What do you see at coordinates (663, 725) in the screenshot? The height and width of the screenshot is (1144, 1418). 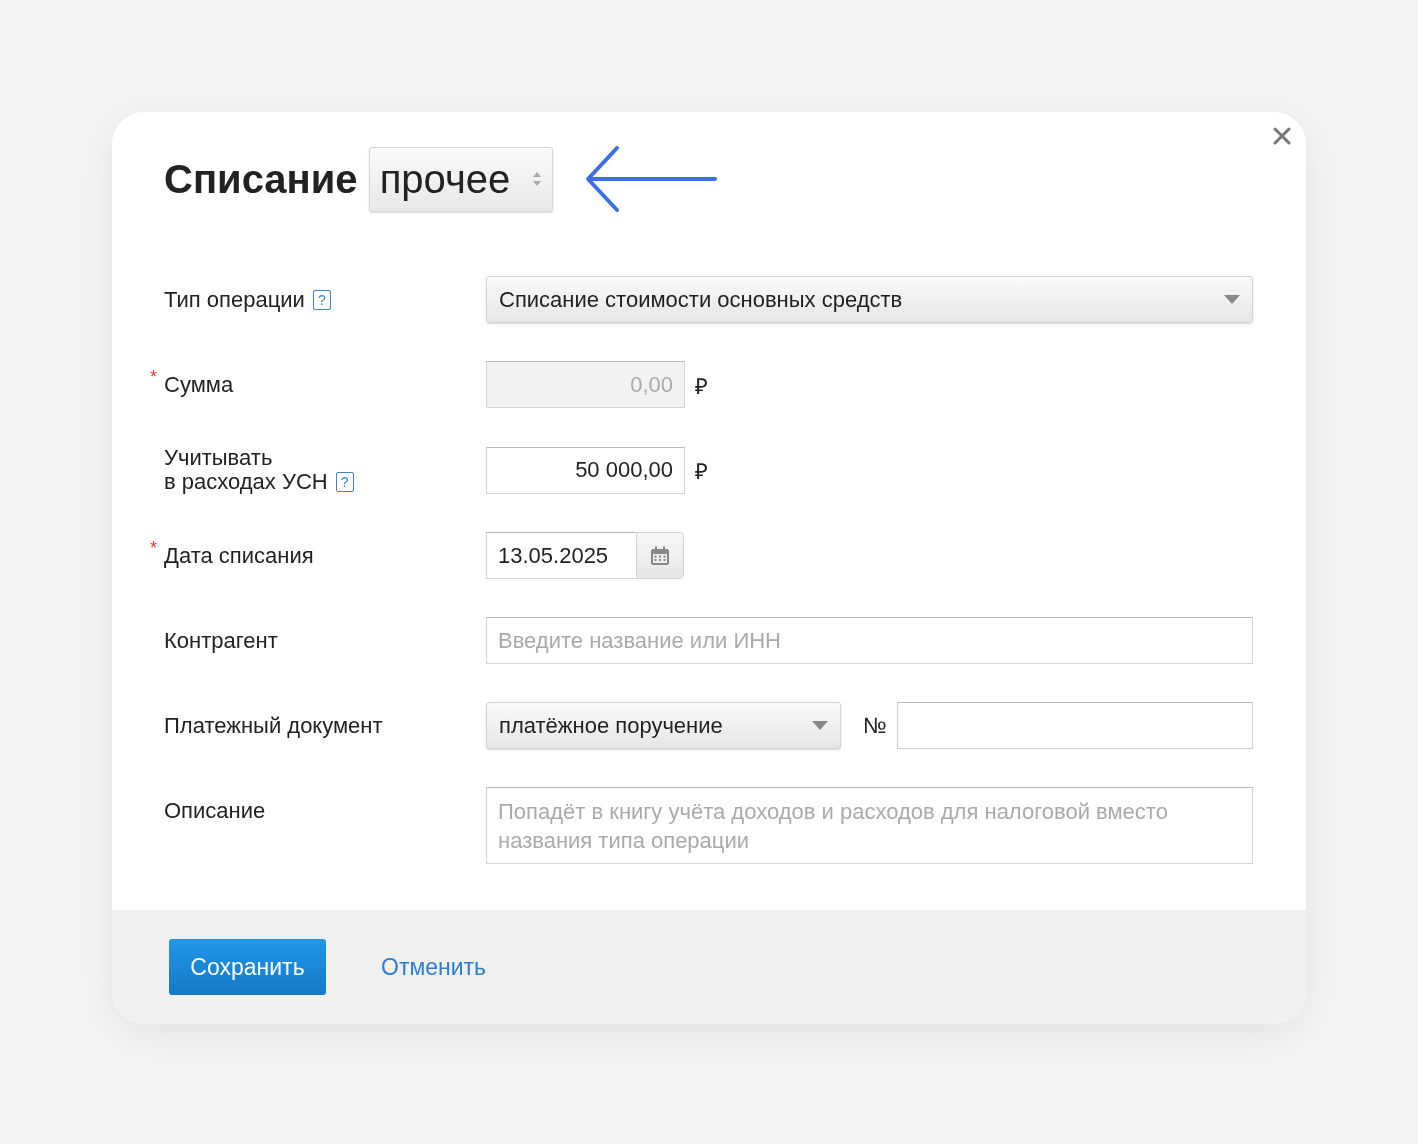 I see `document-type-dropdown: платёжное поручение` at bounding box center [663, 725].